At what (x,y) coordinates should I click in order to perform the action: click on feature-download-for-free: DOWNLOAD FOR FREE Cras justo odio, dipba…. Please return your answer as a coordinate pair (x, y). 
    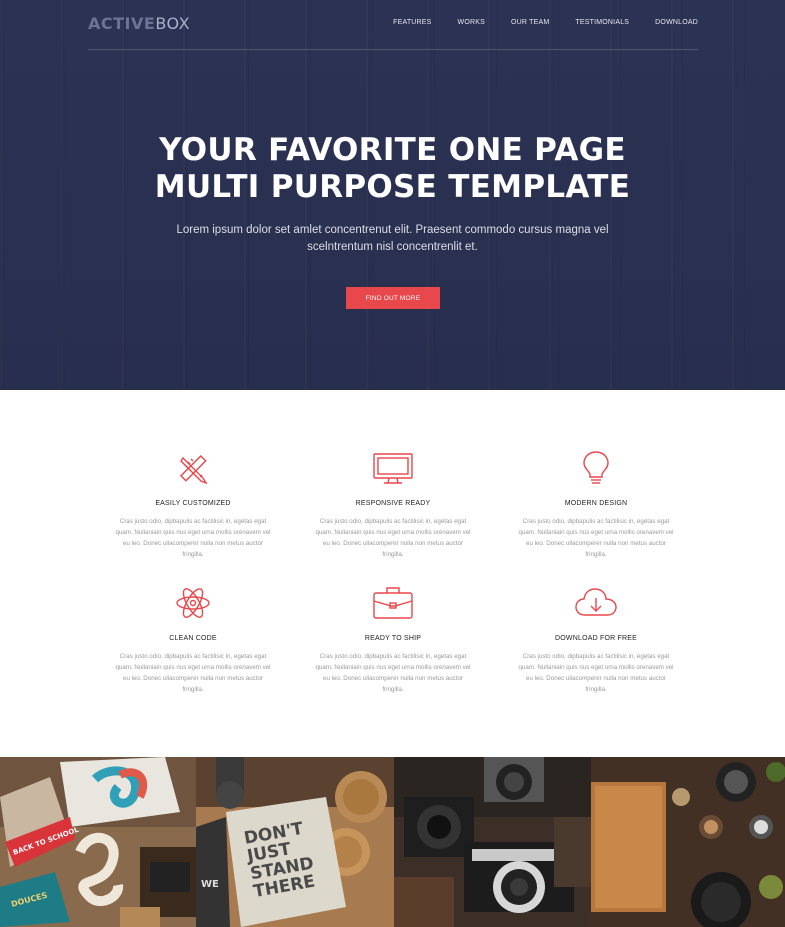
    Looking at the image, I should click on (596, 639).